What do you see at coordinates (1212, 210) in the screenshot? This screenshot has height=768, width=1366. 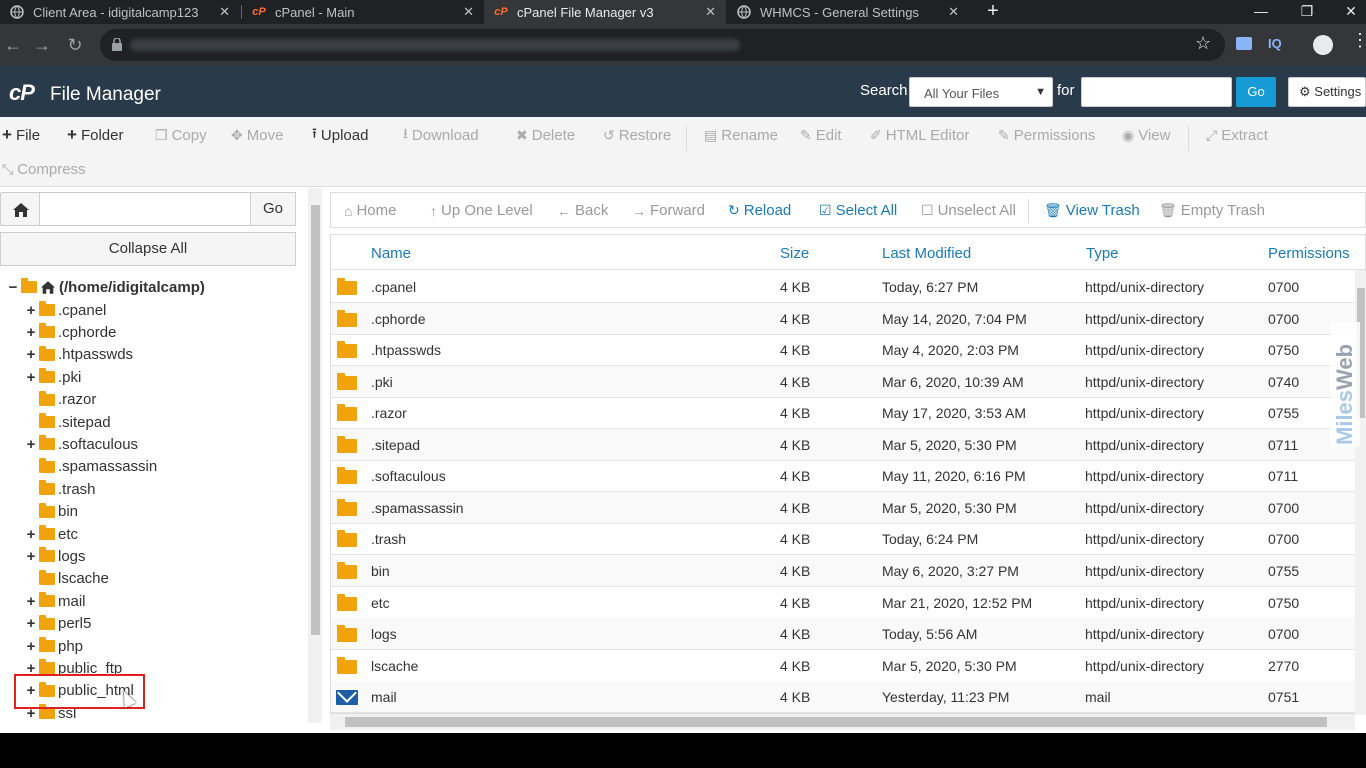 I see `empty-trash-button: 🗑 Empty Trash` at bounding box center [1212, 210].